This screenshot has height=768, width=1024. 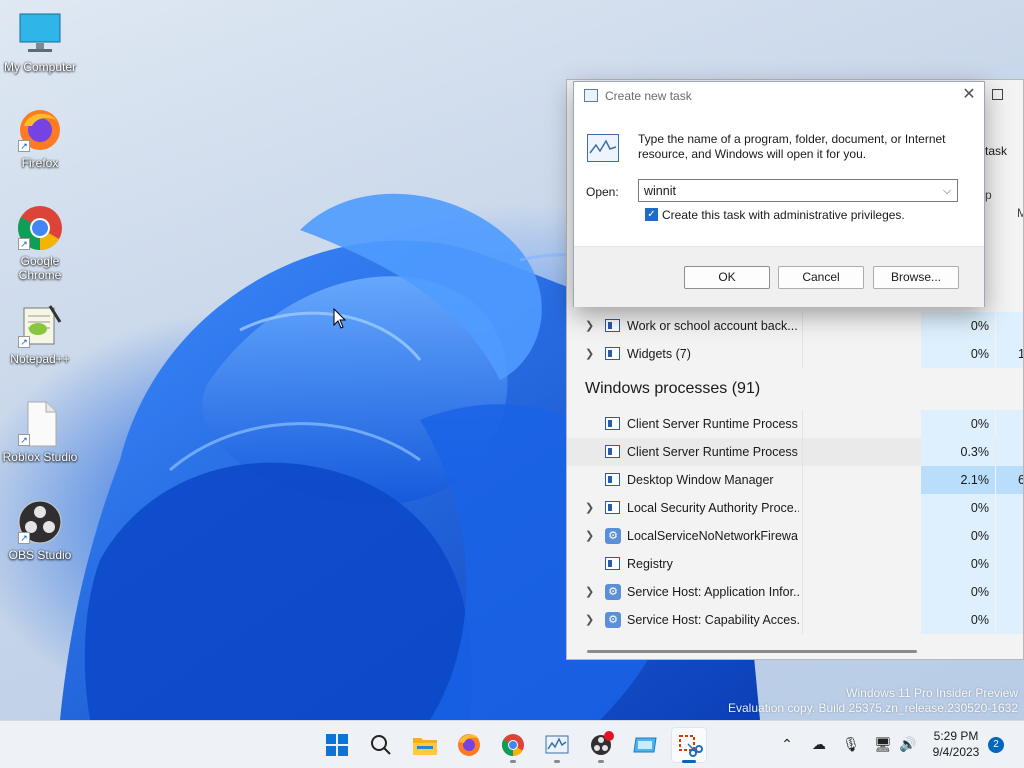 I want to click on desktop-icon-label: Roblox Studio, so click(x=40, y=457).